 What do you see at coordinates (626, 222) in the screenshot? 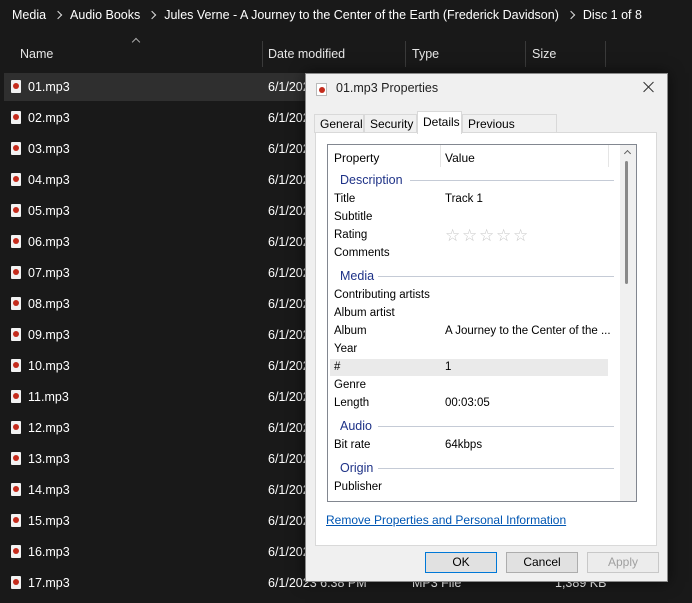
I see `scrollbar-thumb` at bounding box center [626, 222].